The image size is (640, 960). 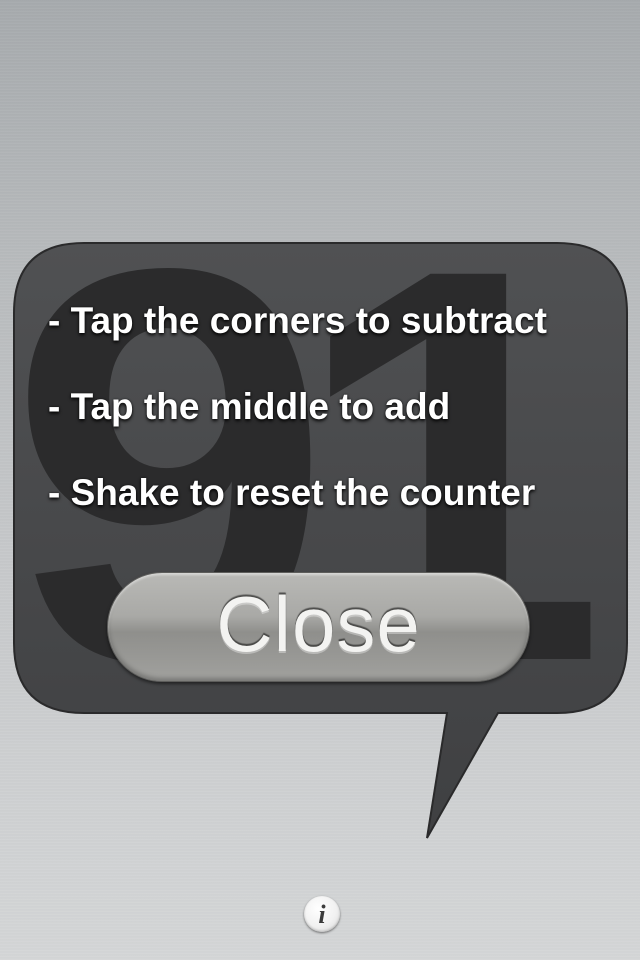 What do you see at coordinates (249, 406) in the screenshot?
I see `instruction-add: - Tap the middle to add` at bounding box center [249, 406].